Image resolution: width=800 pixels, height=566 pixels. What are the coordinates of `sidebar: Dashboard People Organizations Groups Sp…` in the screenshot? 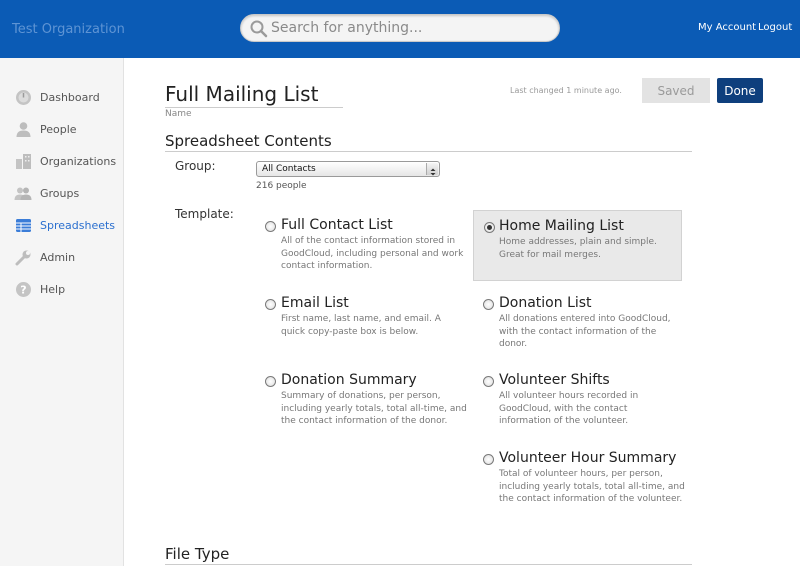 It's located at (62, 312).